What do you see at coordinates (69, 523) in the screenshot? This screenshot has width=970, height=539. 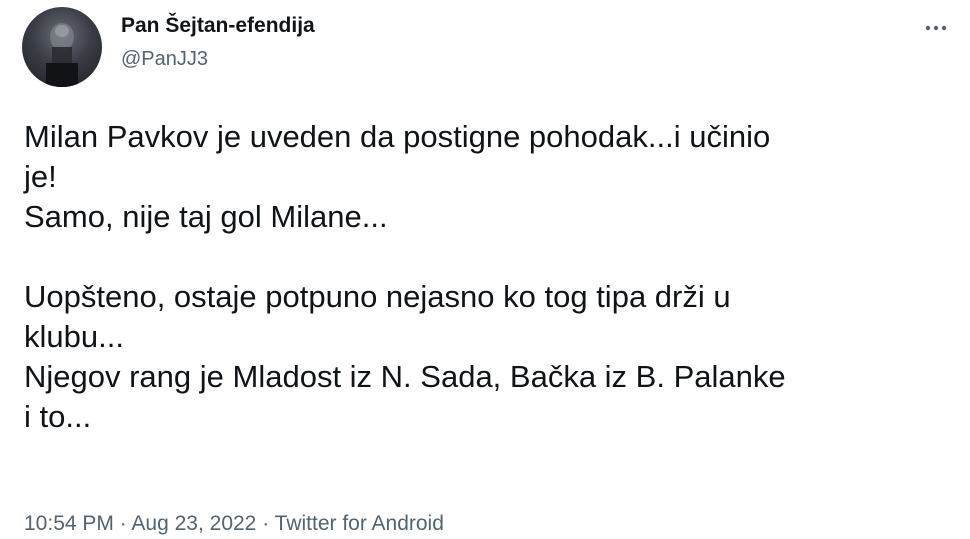 I see `tweet-time: 10:54 PM` at bounding box center [69, 523].